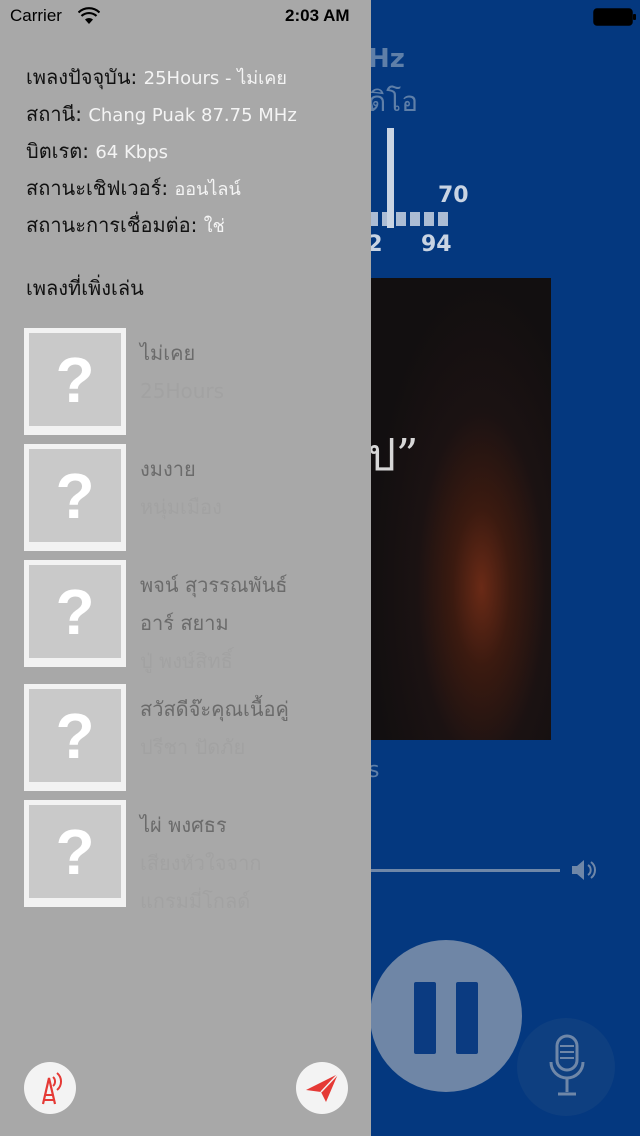 The height and width of the screenshot is (1136, 640). What do you see at coordinates (214, 709) in the screenshot?
I see `track-title: สวัสดีจ๊ะคุณเนื้อคู่` at bounding box center [214, 709].